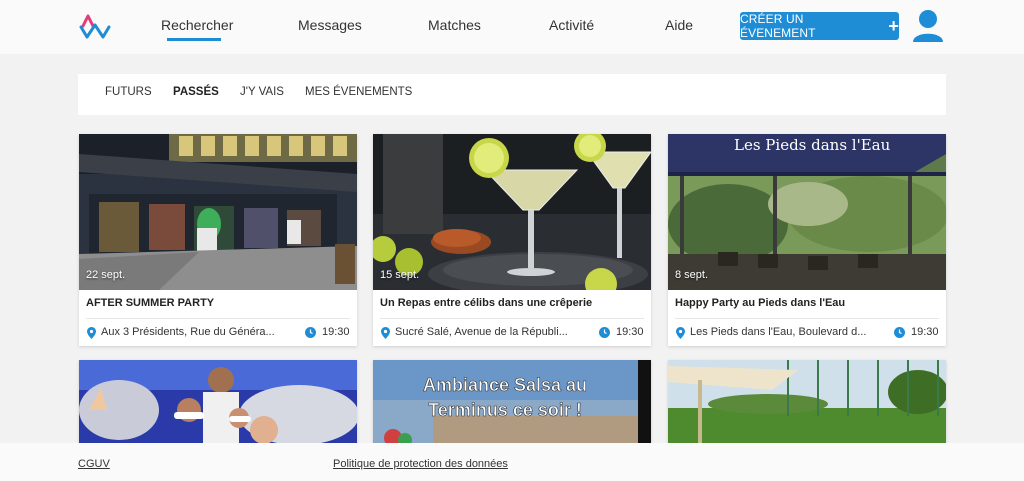 This screenshot has width=1024, height=481. I want to click on nav-messages: Messages, so click(330, 25).